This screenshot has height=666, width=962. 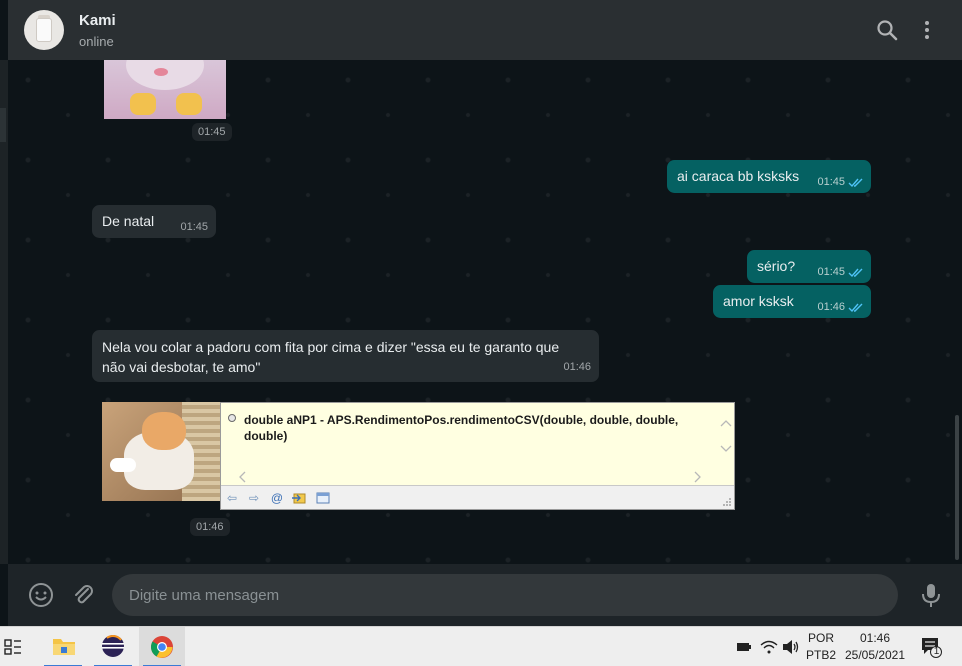 I want to click on composer-bar, so click(x=485, y=595).